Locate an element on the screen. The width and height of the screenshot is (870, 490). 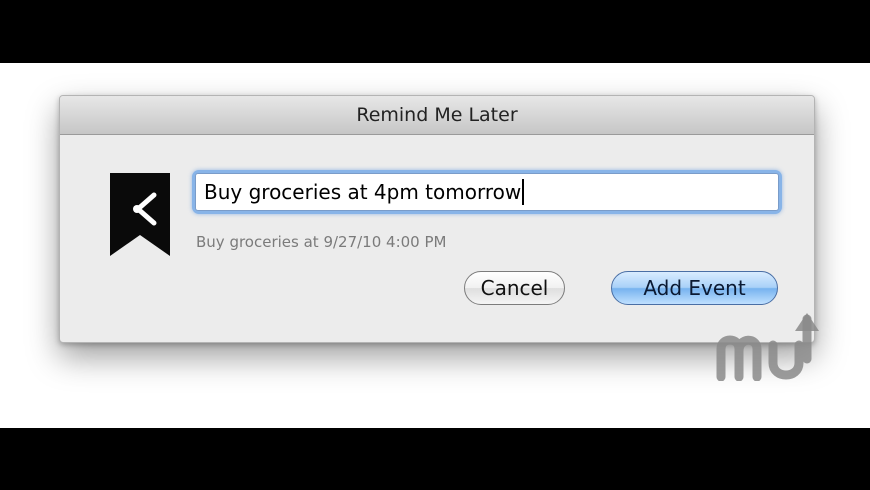
window-title: Remind Me Later is located at coordinates (437, 115).